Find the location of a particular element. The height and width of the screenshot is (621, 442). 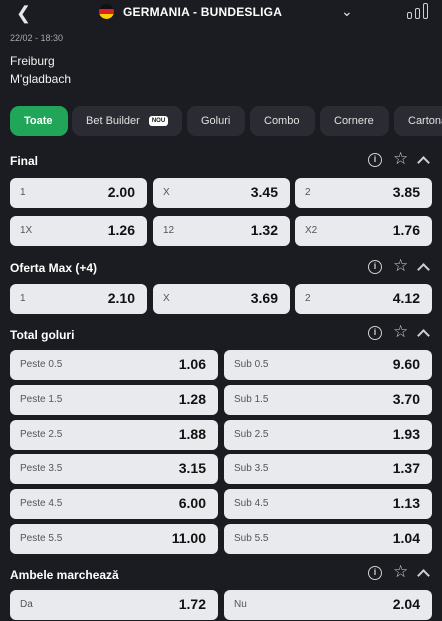

tab-bet-builder: Bet Builder NOU is located at coordinates (127, 121).